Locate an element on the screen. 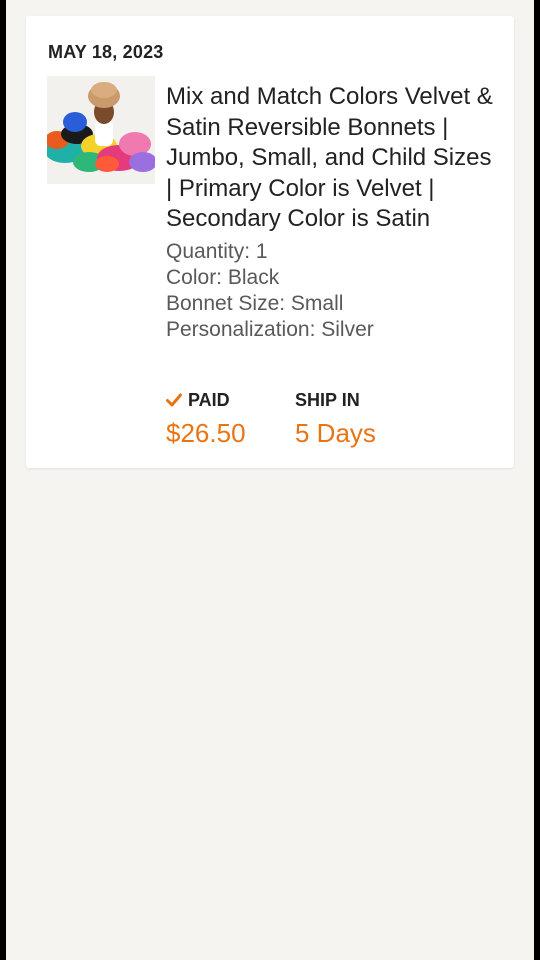 The width and height of the screenshot is (540, 960). ship-status: SHIP IN 5 Days is located at coordinates (335, 418).